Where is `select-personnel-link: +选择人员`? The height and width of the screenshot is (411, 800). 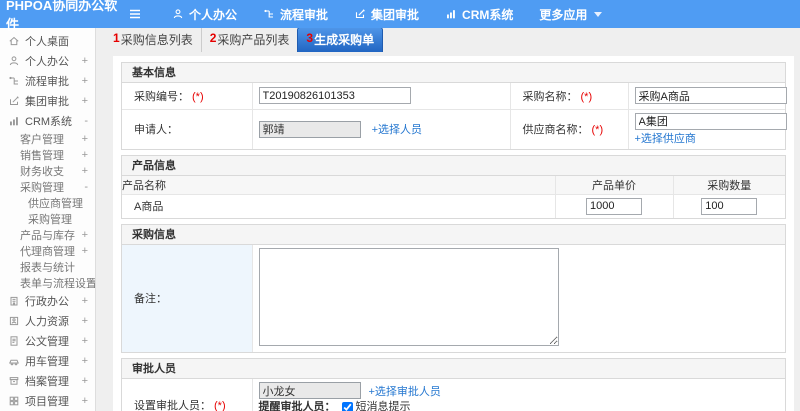
select-personnel-link: +选择人员 is located at coordinates (397, 130).